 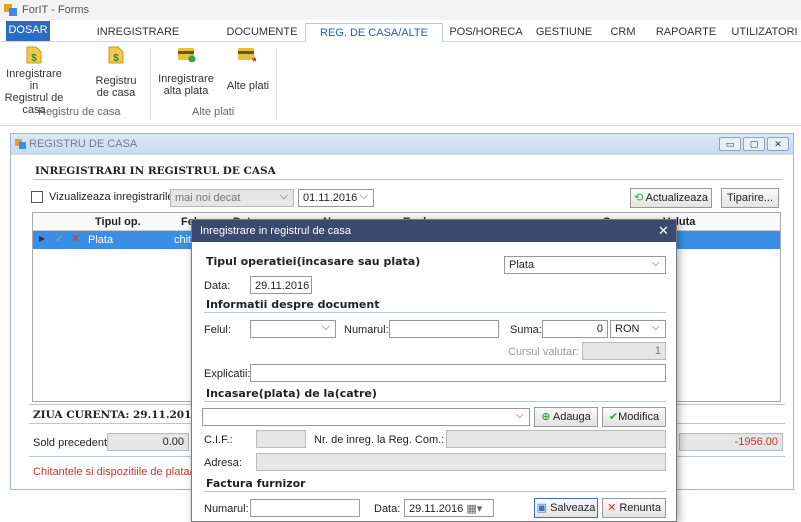 What do you see at coordinates (686, 32) in the screenshot?
I see `tab-rapoarte: RAPOARTE` at bounding box center [686, 32].